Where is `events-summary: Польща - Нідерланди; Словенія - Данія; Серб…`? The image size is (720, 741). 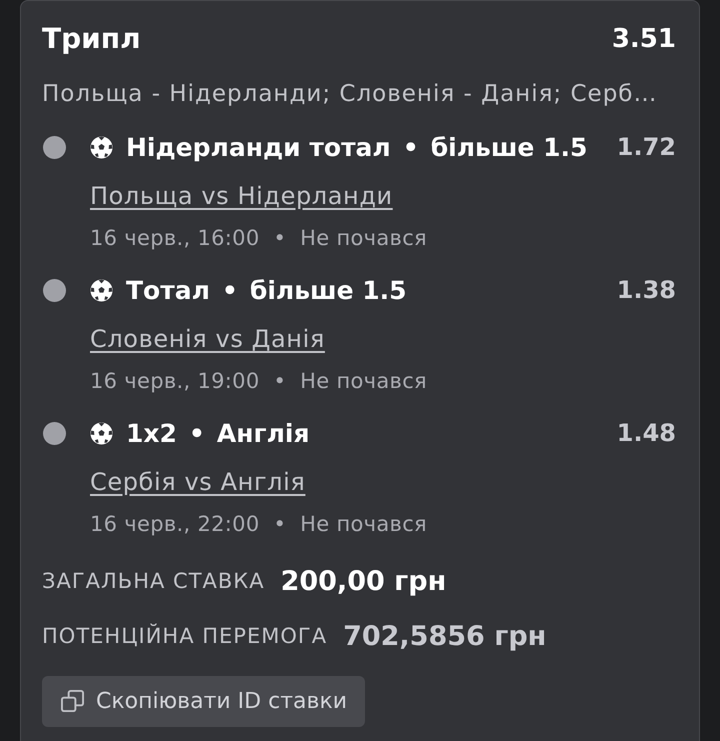
events-summary: Польща - Нідерланди; Словенія - Данія; Серб… is located at coordinates (350, 94).